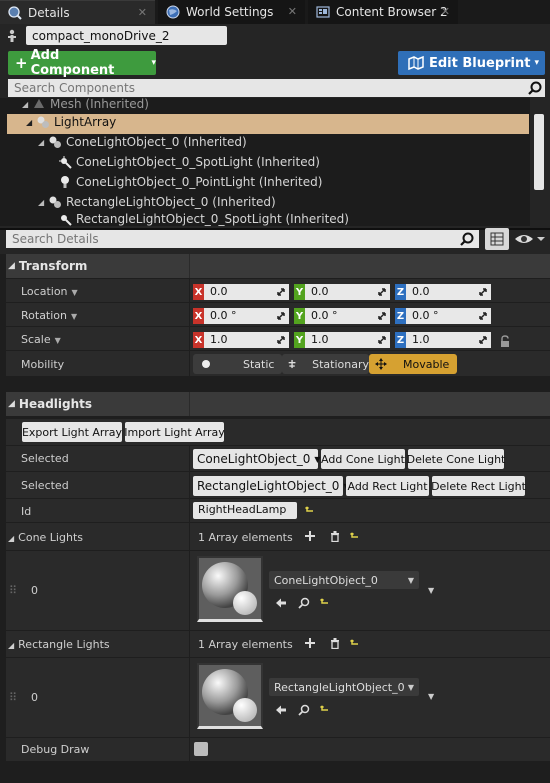  Describe the element at coordinates (157, 202) in the screenshot. I see `tree-item-rectangle-light-object: ◢ RectangleLightObject_0 (Inherited)` at that location.